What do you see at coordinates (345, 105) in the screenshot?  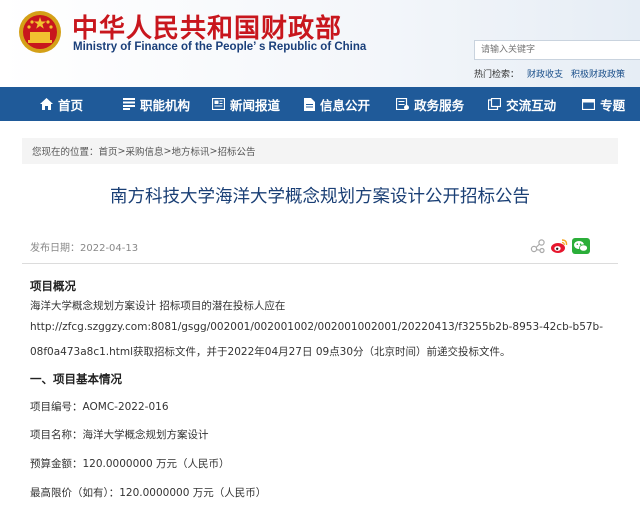 I see `nav-item-label: 信息公开` at bounding box center [345, 105].